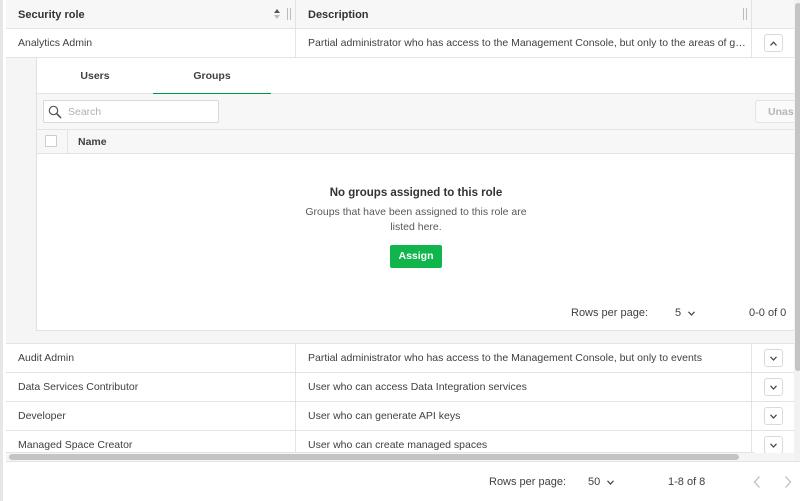 This screenshot has width=800, height=501. I want to click on column-header-name: Name, so click(92, 142).